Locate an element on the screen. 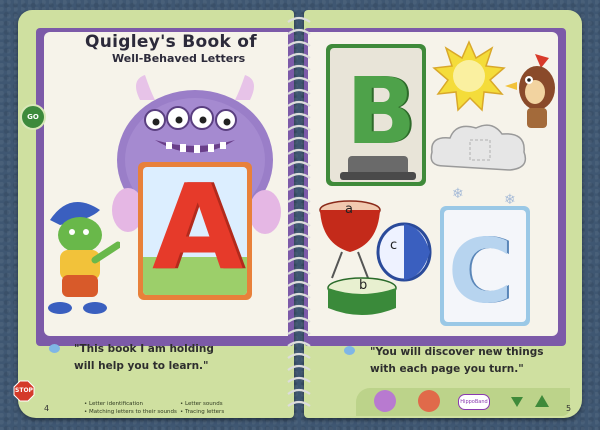 This screenshot has width=600, height=430. big-letter-b: B is located at coordinates (381, 111).